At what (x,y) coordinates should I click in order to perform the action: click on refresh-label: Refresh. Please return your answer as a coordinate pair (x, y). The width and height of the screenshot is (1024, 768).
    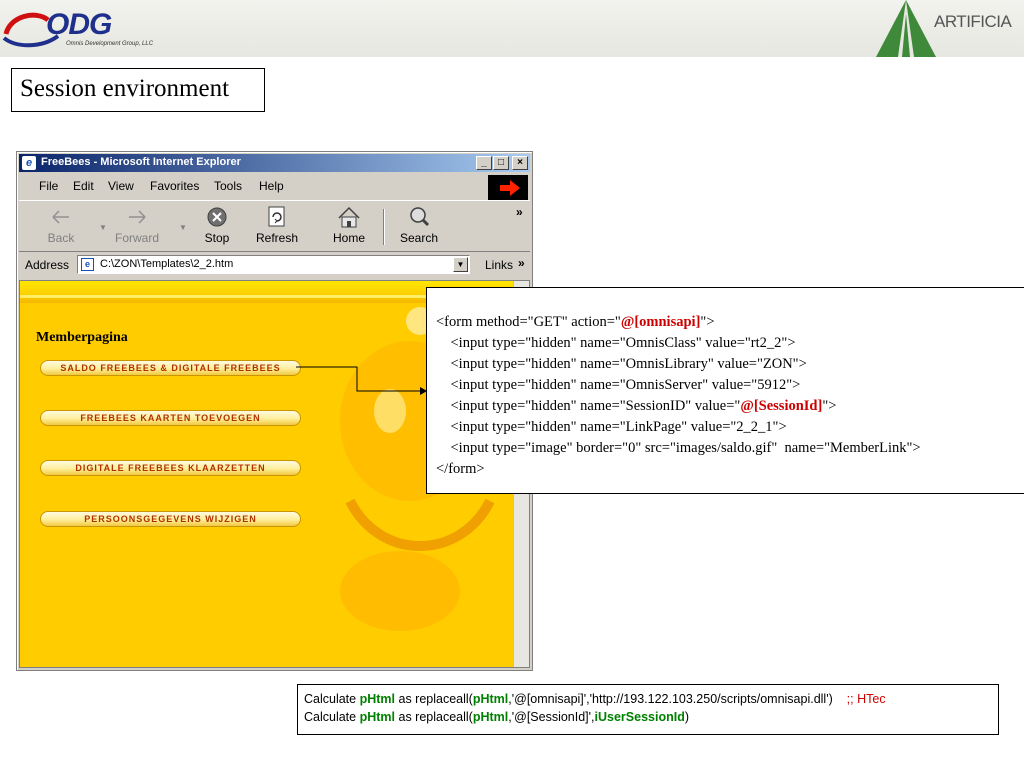
    Looking at the image, I should click on (277, 238).